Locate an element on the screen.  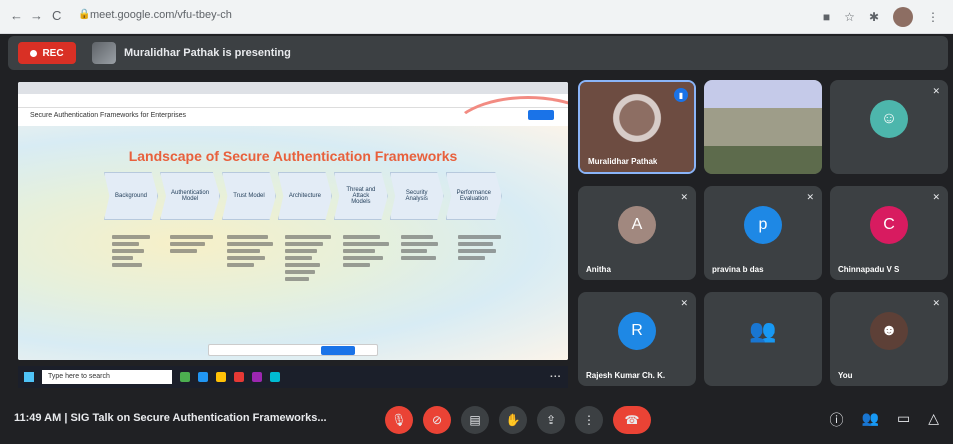
participant-avatar: C is located at coordinates (889, 225).